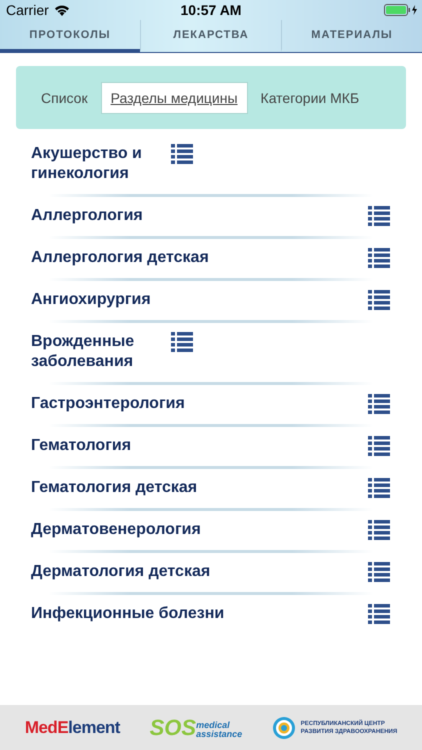  Describe the element at coordinates (101, 352) in the screenshot. I see `section-name: Врожденные заболевания` at that location.